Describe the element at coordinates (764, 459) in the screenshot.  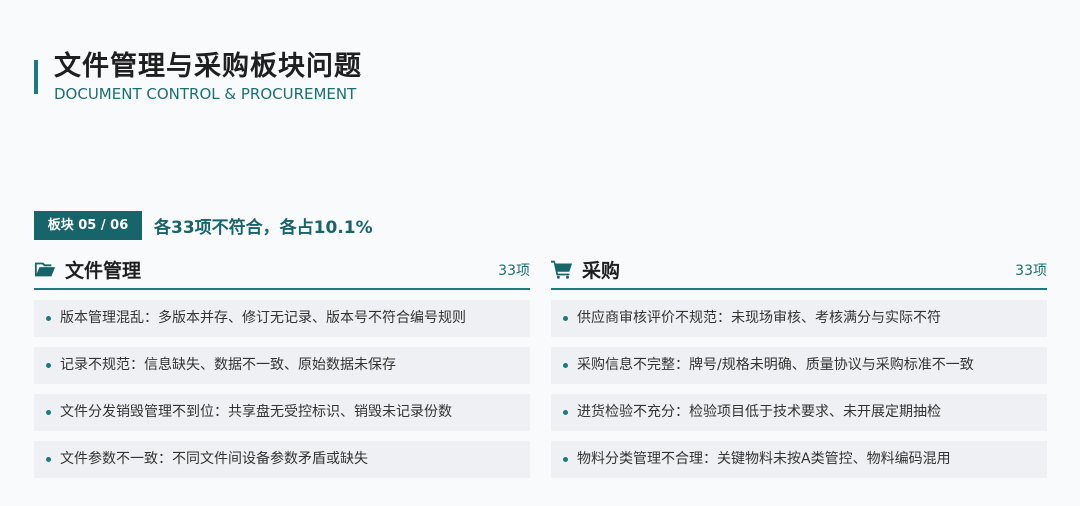
I see `list-item-text: 物料分类管理不合理：关键物料未按A类管控、物料编码混用` at that location.